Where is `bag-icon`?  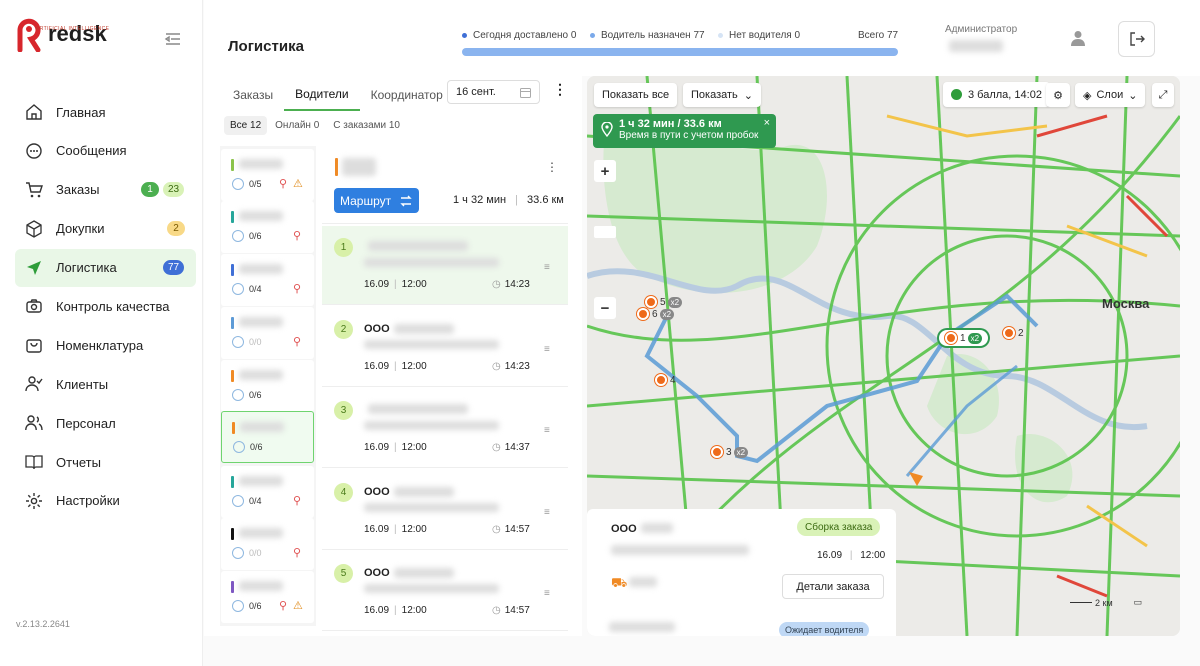 bag-icon is located at coordinates (34, 345).